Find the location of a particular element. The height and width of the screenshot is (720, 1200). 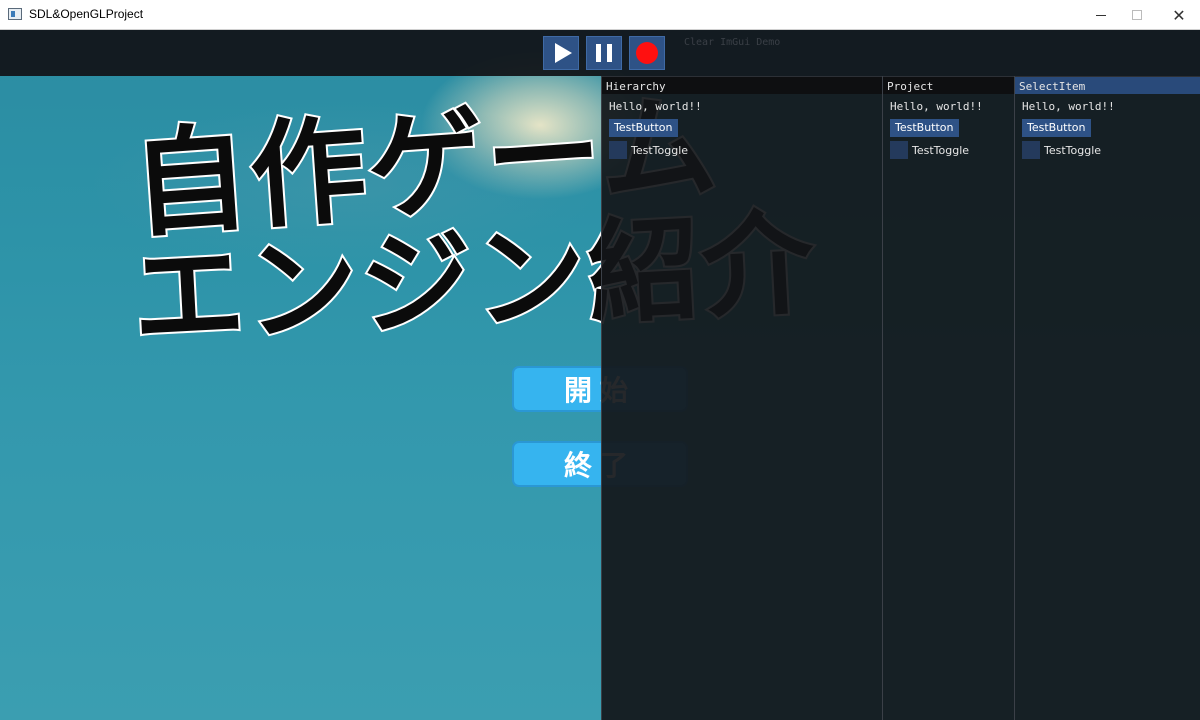

window-title: SDL&OpenGLProject is located at coordinates (86, 14).